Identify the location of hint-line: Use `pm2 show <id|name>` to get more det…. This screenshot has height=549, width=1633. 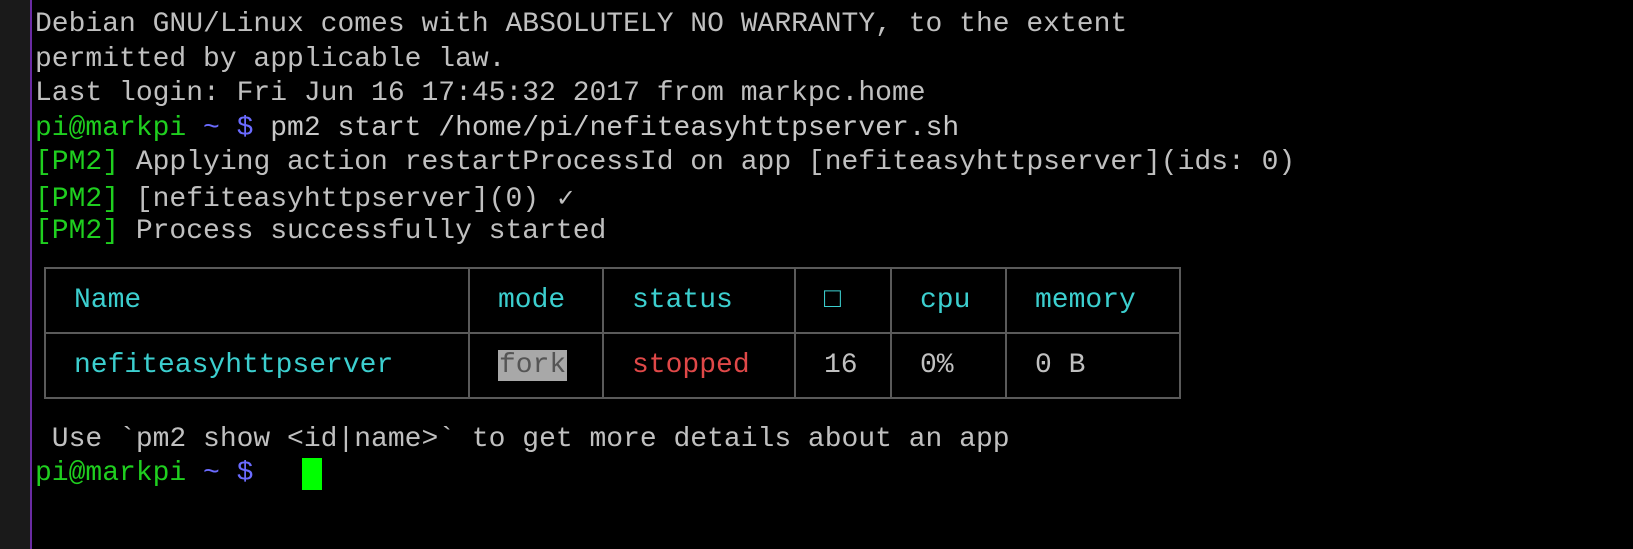
(522, 439).